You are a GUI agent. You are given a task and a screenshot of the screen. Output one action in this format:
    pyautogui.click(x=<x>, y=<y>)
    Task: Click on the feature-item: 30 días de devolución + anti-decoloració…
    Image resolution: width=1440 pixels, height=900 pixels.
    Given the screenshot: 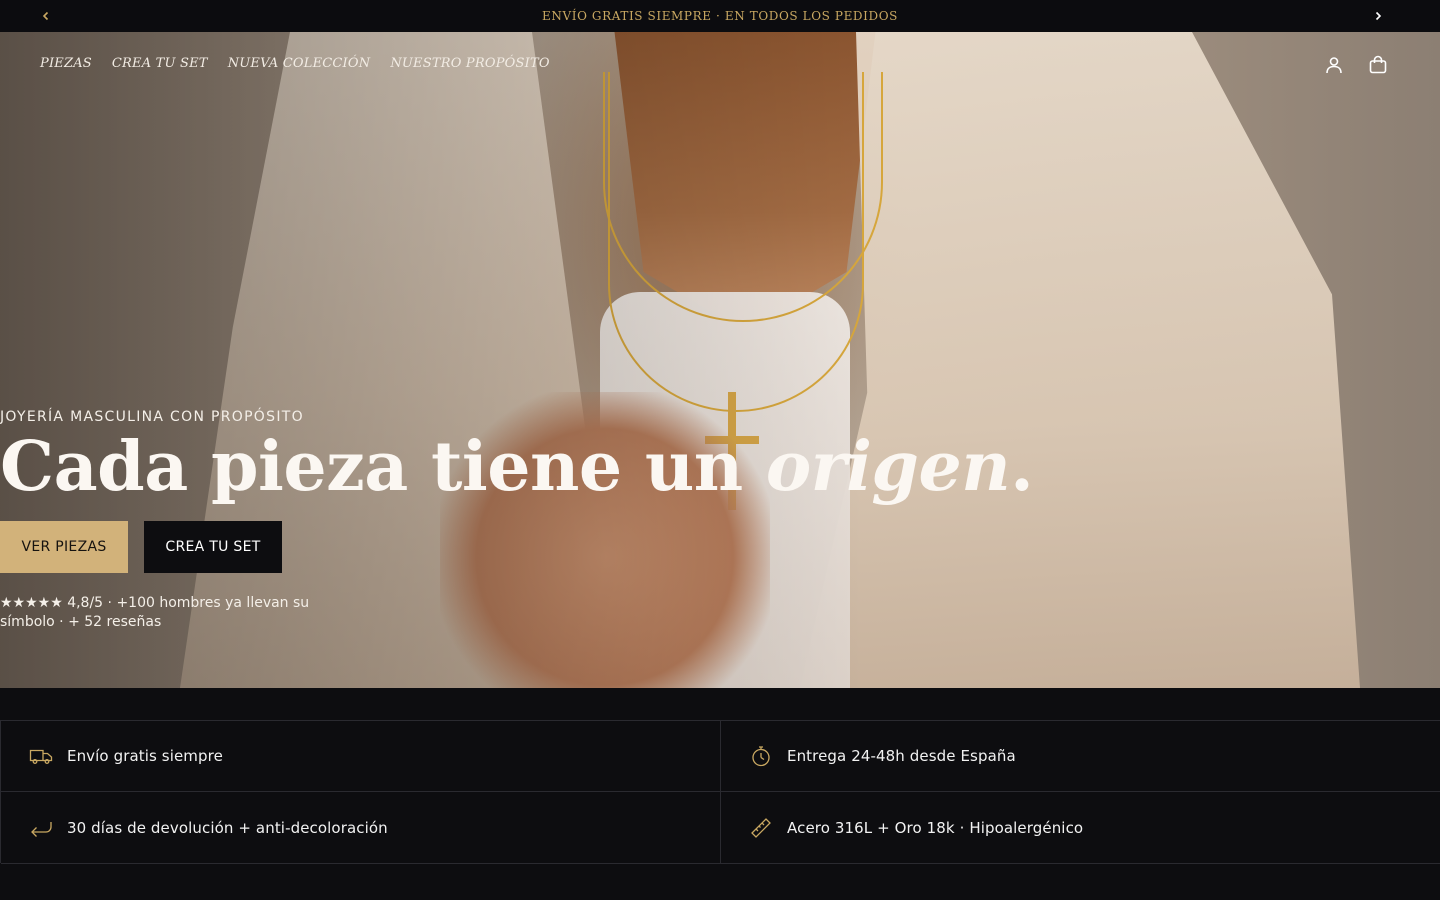 What is the action you would take?
    pyautogui.click(x=361, y=828)
    